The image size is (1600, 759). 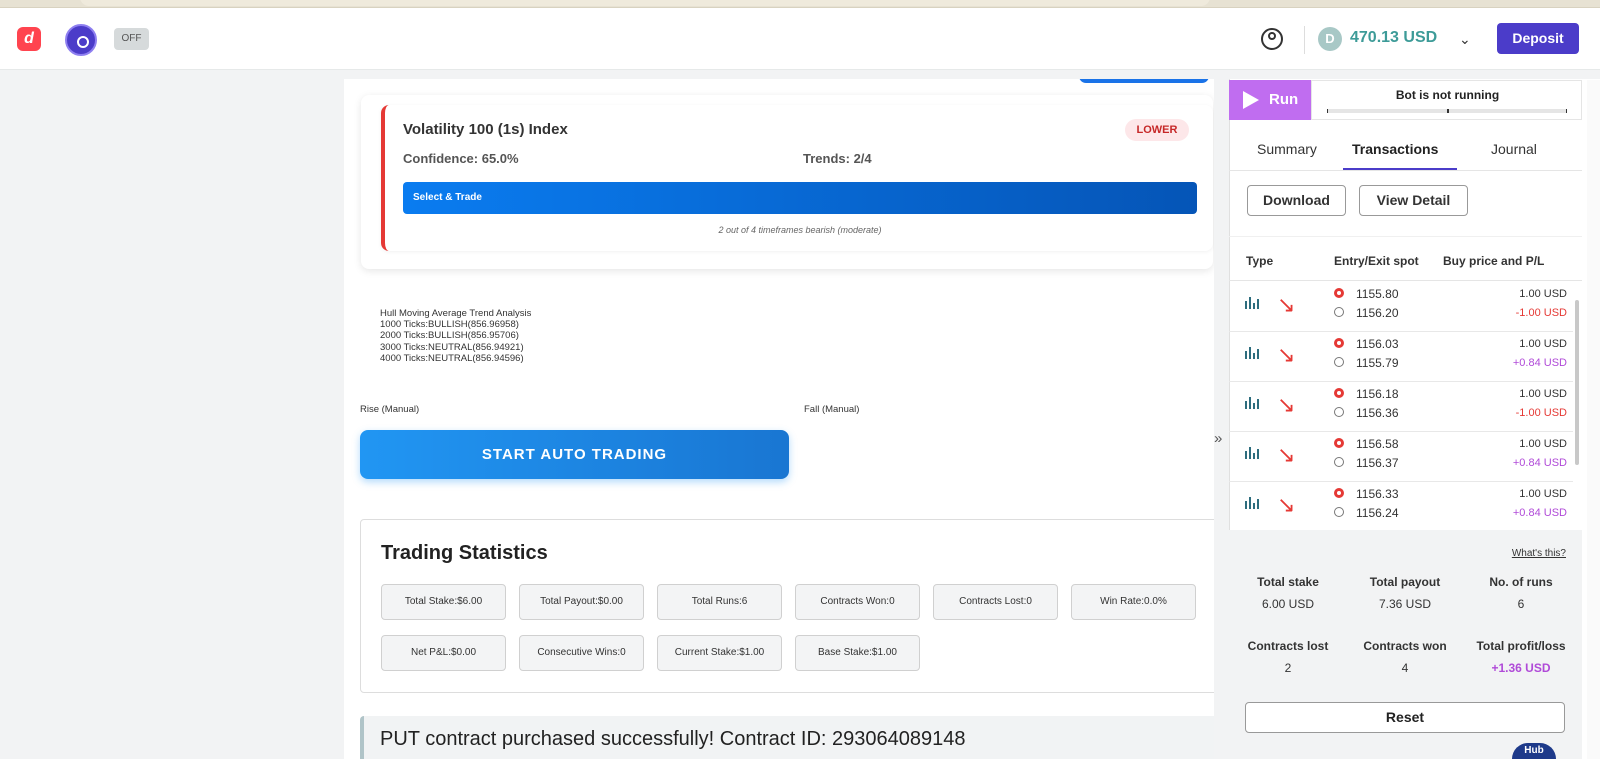 What do you see at coordinates (485, 129) in the screenshot?
I see `signal-title: Volatility 100 (1s) Index` at bounding box center [485, 129].